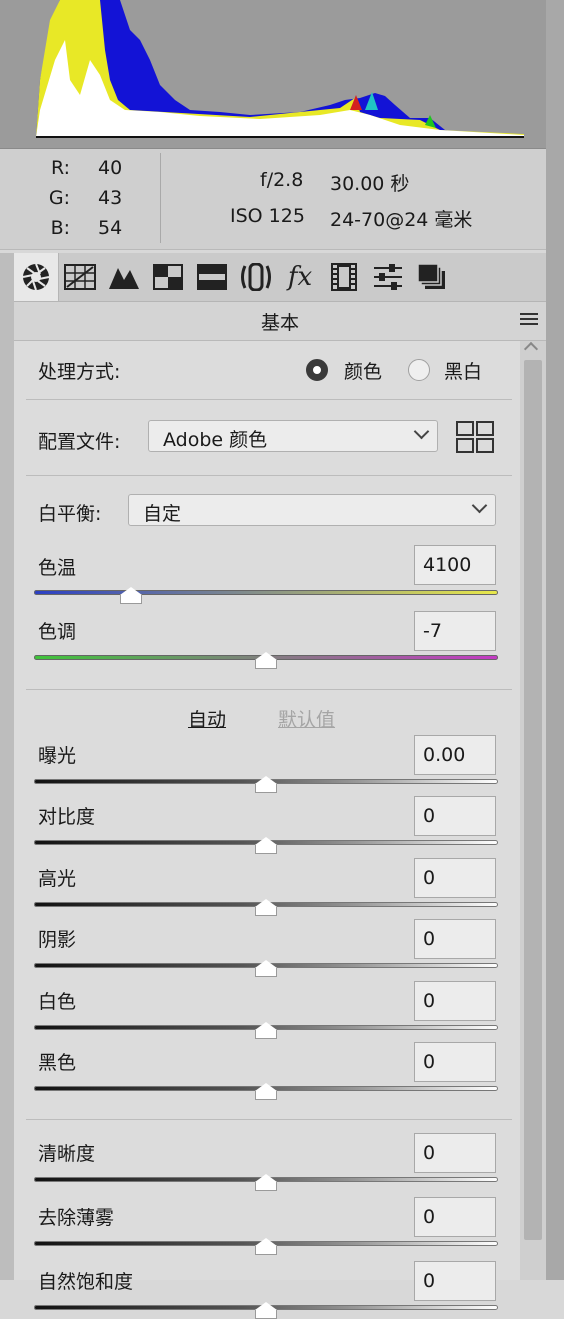 This screenshot has height=1319, width=564. Describe the element at coordinates (533, 800) in the screenshot. I see `scrollbar-thumb` at that location.